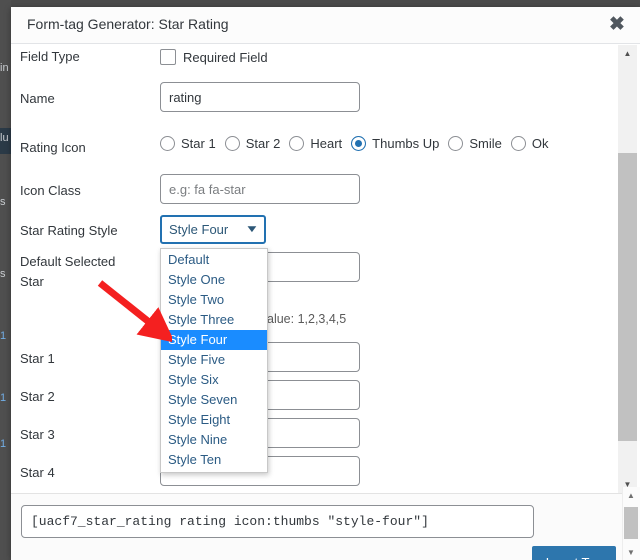  What do you see at coordinates (485, 143) in the screenshot?
I see `rating-icon-radio-label: Smile` at bounding box center [485, 143].